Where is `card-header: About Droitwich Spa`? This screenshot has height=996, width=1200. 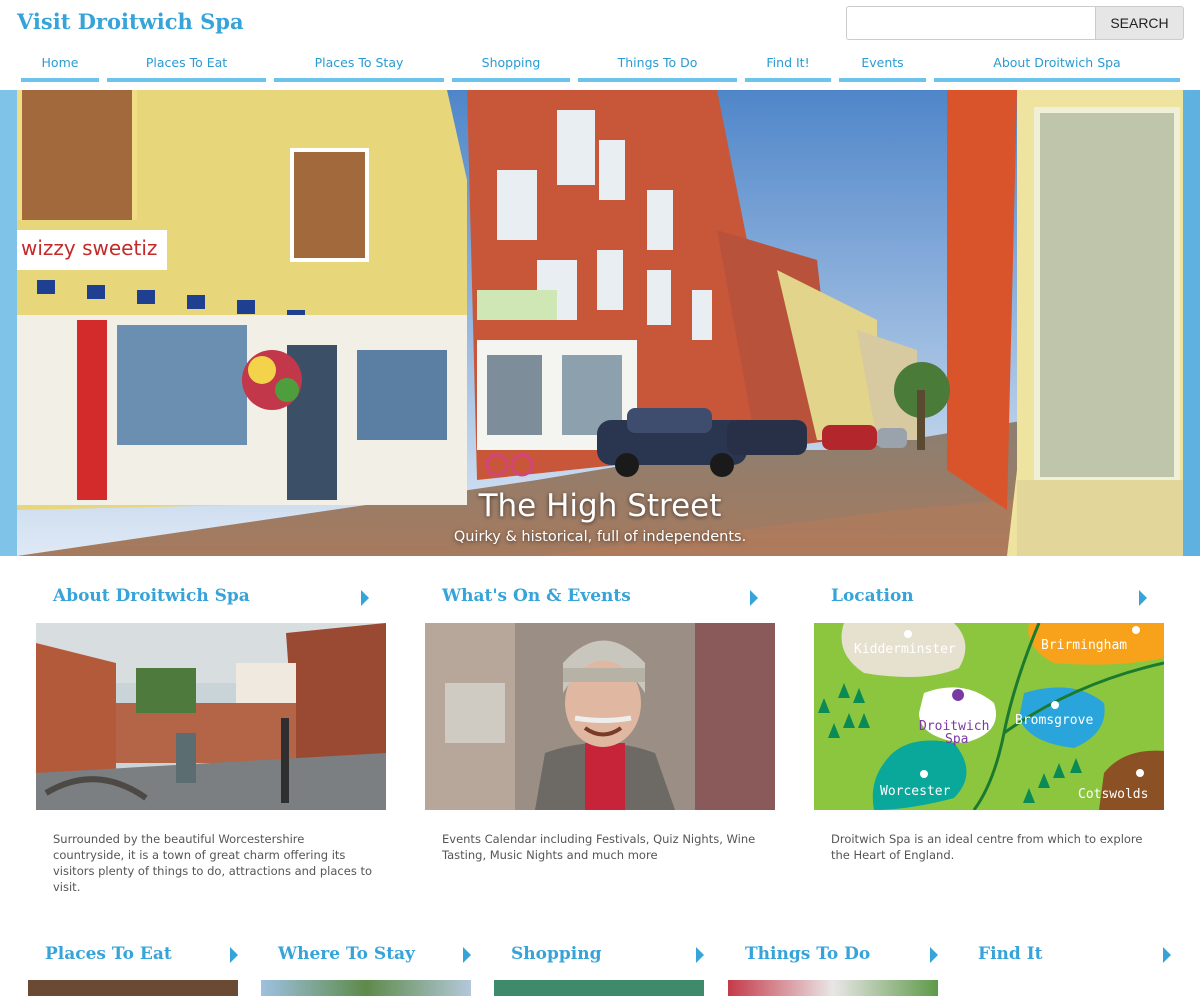 card-header: About Droitwich Spa is located at coordinates (211, 599).